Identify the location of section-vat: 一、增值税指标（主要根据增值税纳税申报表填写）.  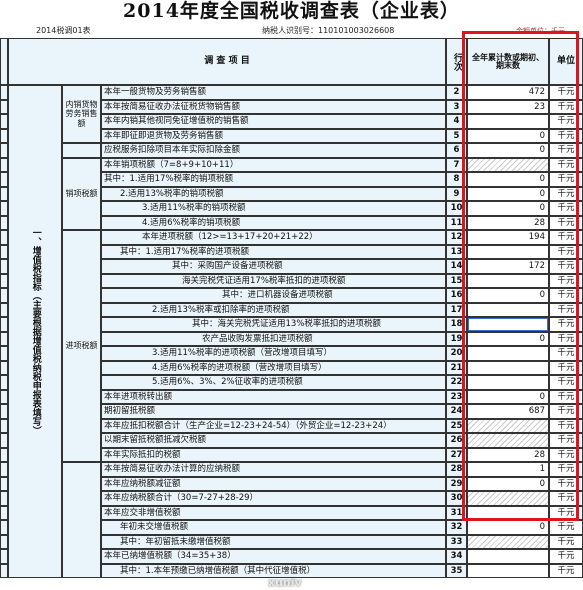
(35, 331).